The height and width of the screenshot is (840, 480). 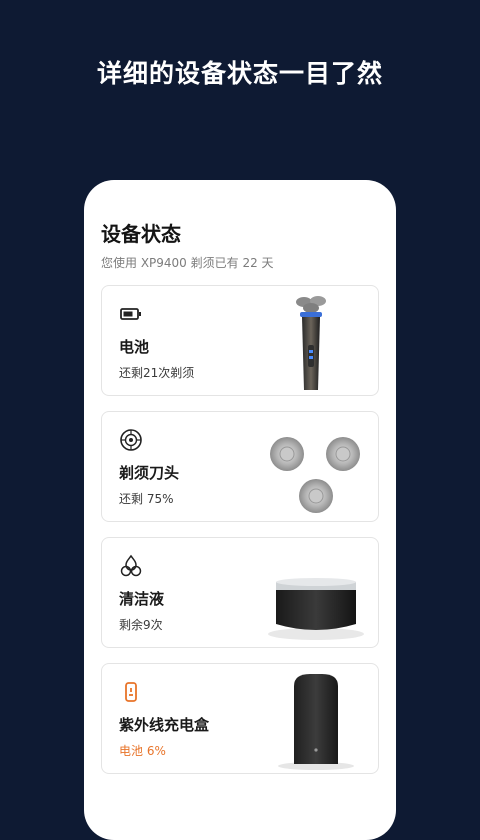 What do you see at coordinates (240, 592) in the screenshot?
I see `cleaning-fluid-card: 清洁液 剩余9次` at bounding box center [240, 592].